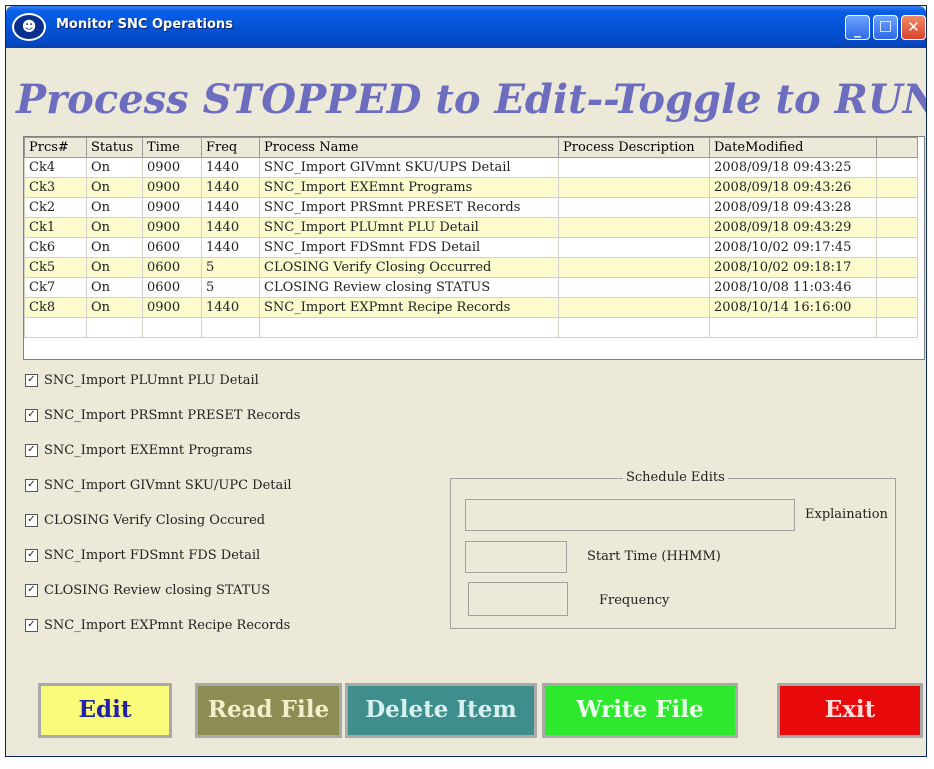  I want to click on checkbox-item: ✓ CLOSING Verify Closing Occured, so click(145, 522).